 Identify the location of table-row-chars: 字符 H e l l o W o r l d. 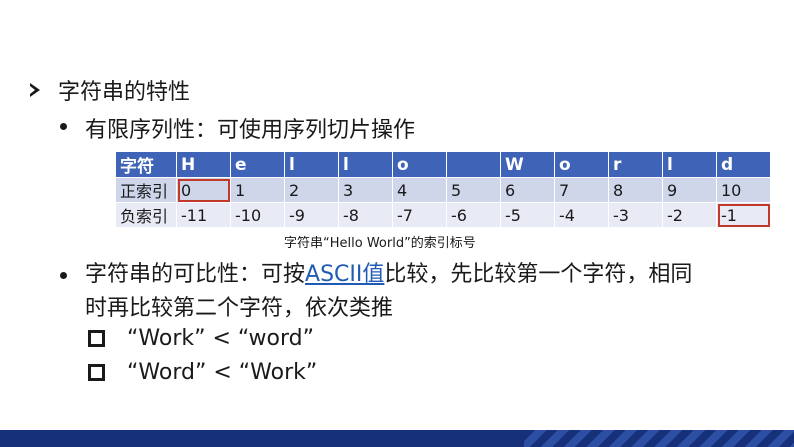
(443, 164).